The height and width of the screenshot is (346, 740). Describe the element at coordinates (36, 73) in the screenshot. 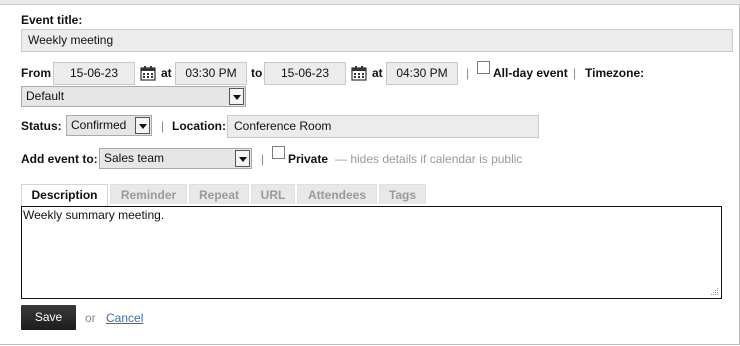

I see `from-label: From` at that location.